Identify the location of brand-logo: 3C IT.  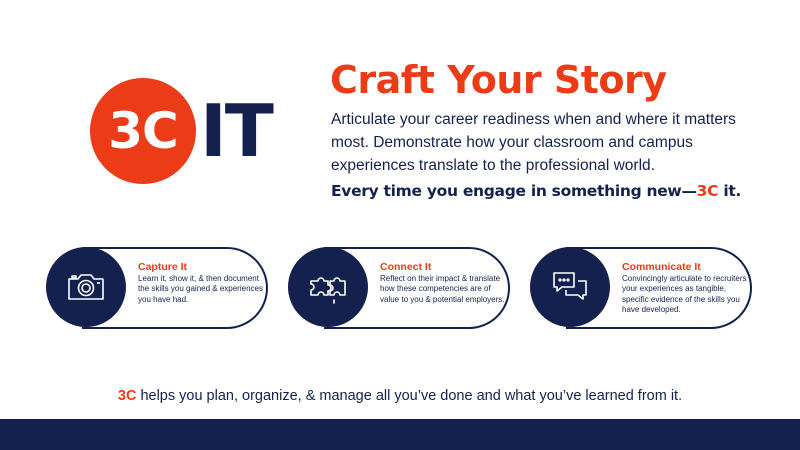
(185, 133).